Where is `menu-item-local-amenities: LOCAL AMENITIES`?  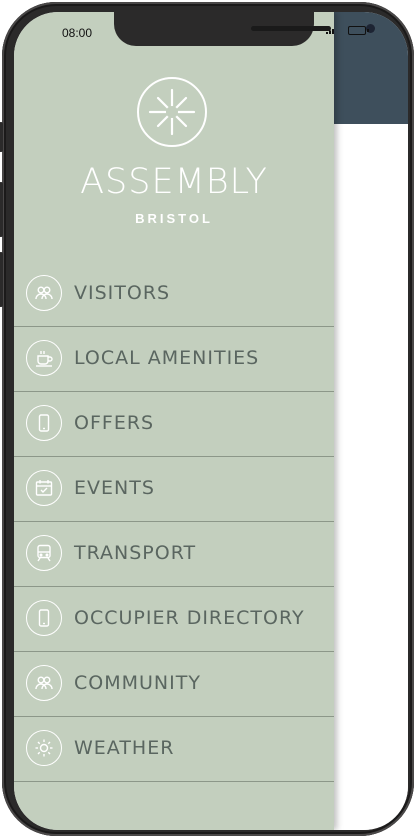
menu-item-local-amenities: LOCAL AMENITIES is located at coordinates (174, 359).